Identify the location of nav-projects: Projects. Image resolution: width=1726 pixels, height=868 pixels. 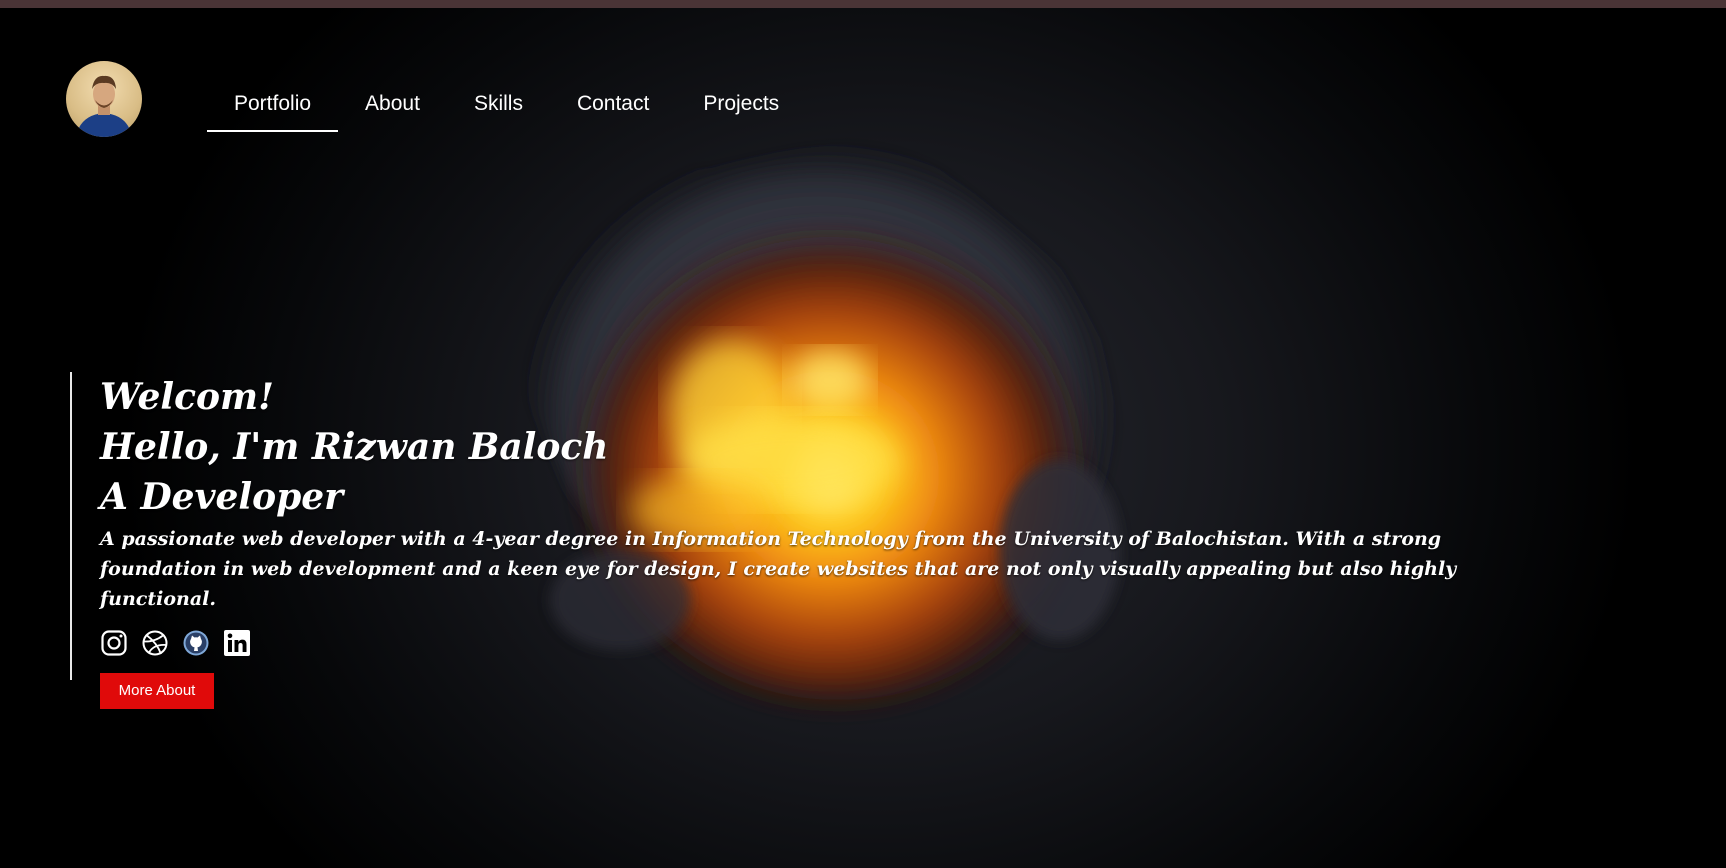
(741, 106).